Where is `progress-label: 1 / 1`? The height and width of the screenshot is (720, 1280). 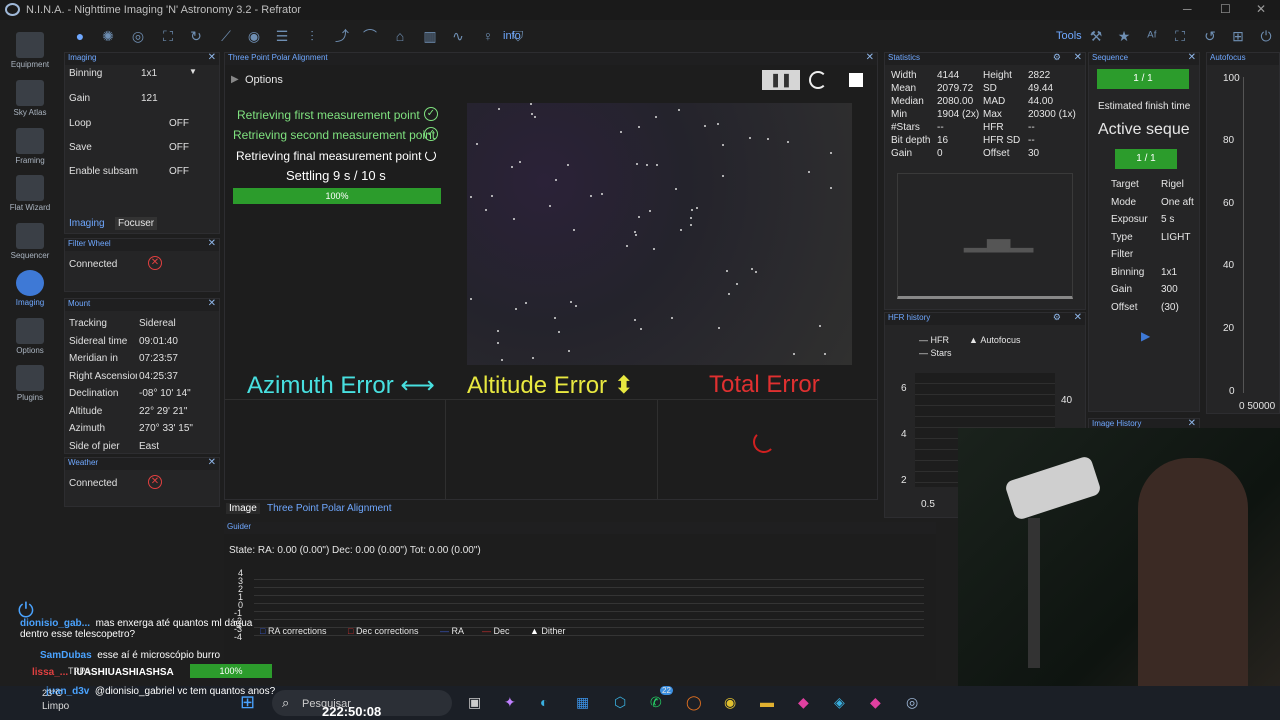 progress-label: 1 / 1 is located at coordinates (1146, 158).